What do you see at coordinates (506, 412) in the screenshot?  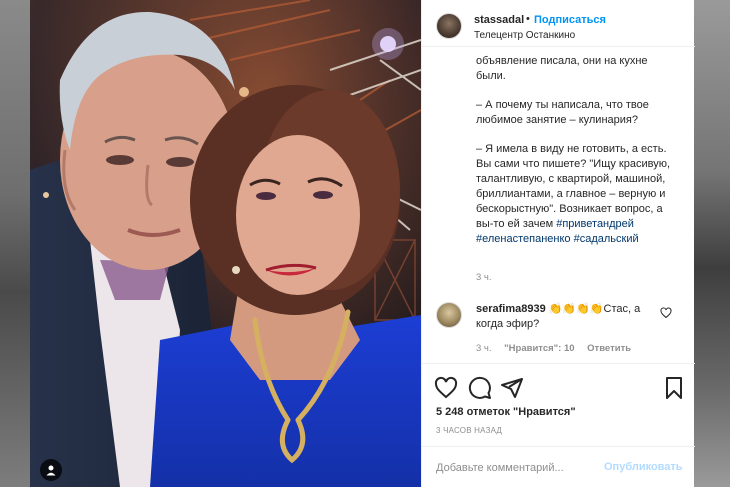 I see `likes-count: 5 248 отметок "Нравится"` at bounding box center [506, 412].